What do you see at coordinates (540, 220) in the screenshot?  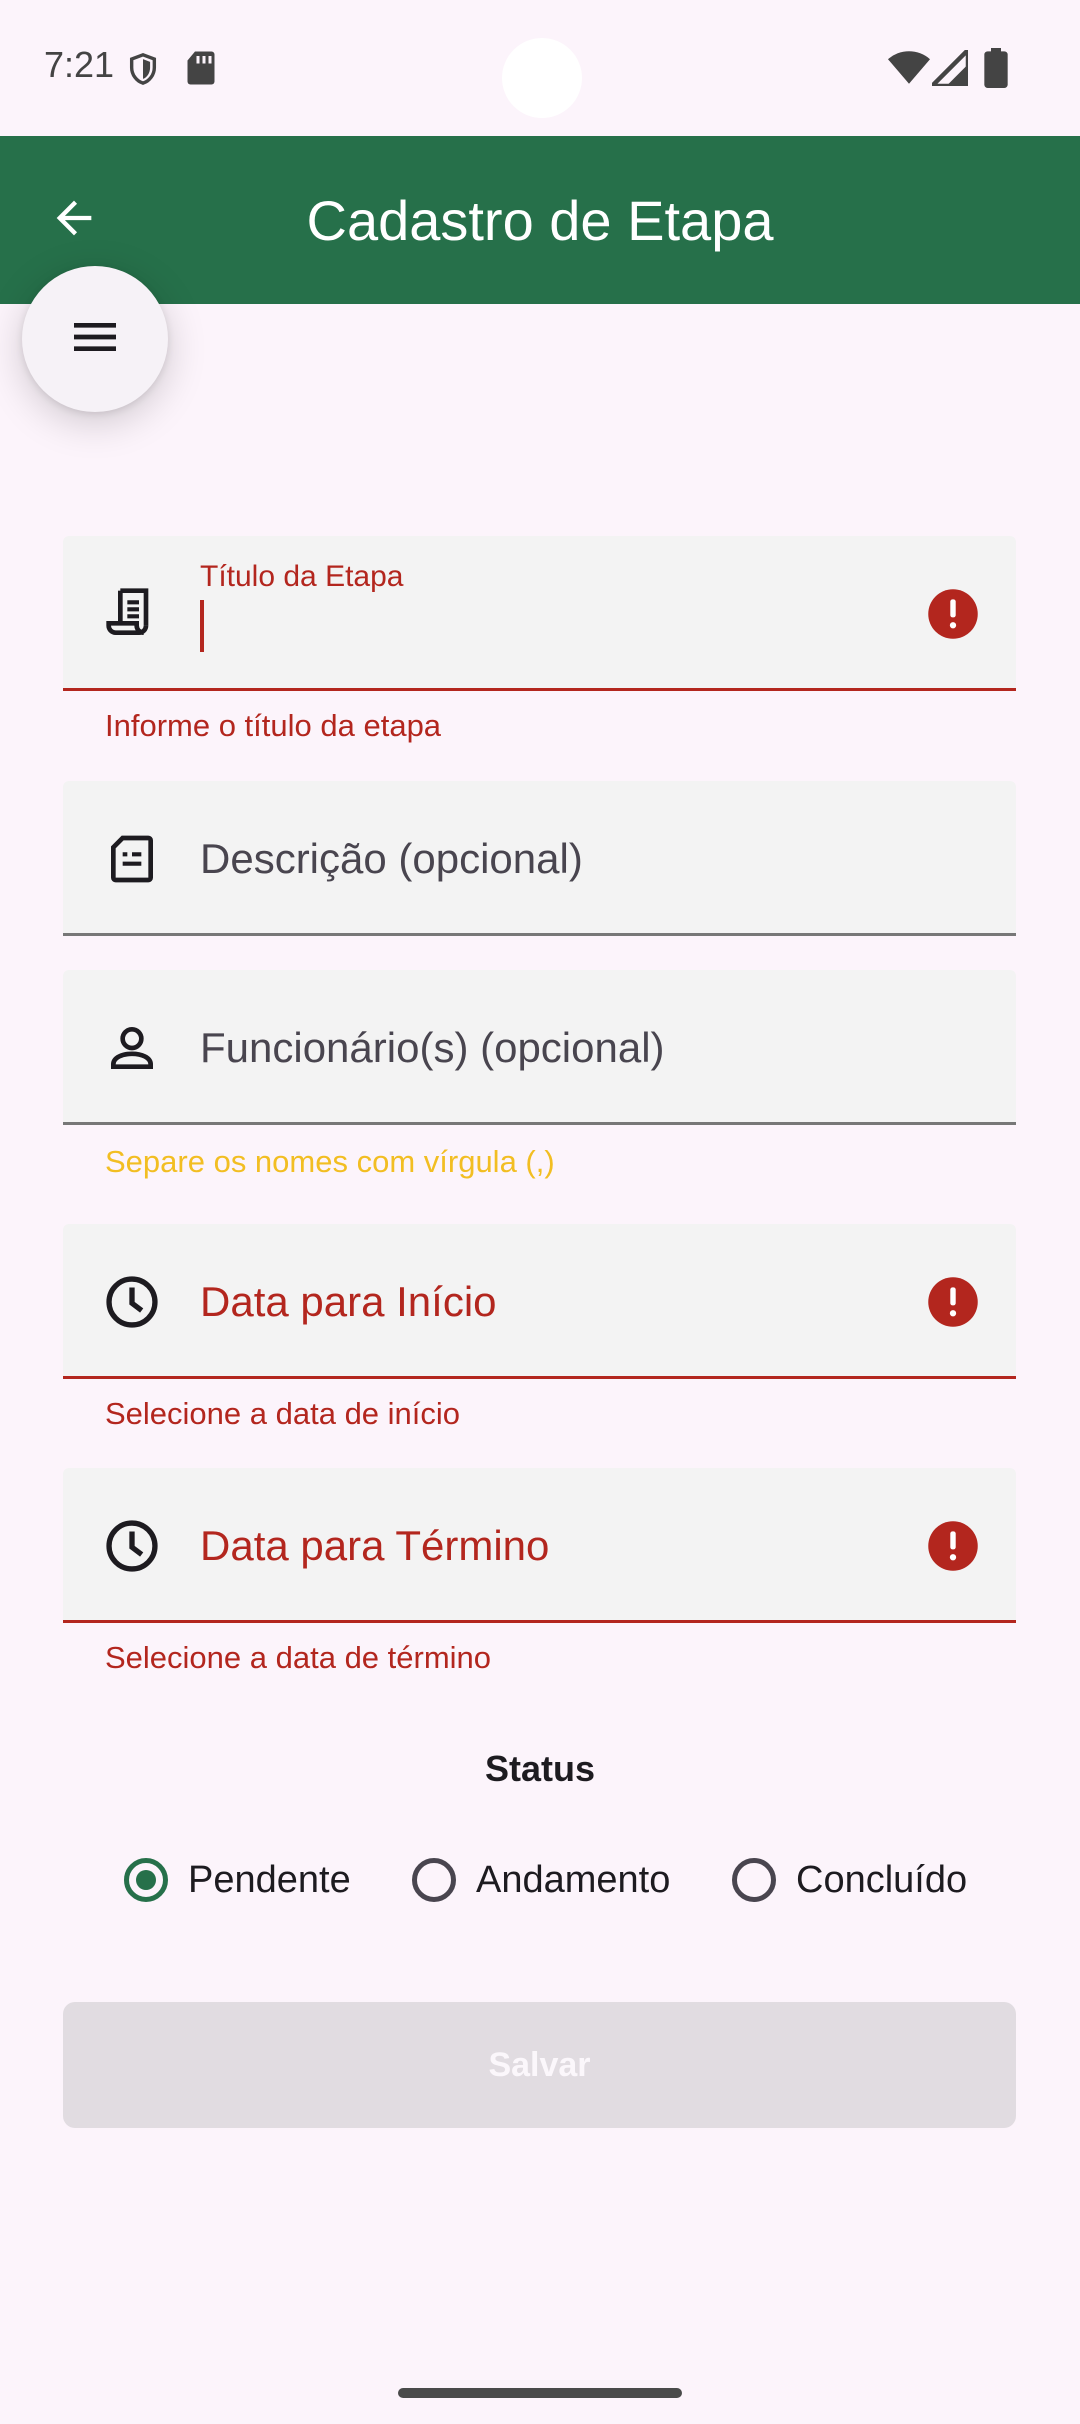 I see `page-title: Cadastro de Etapa` at bounding box center [540, 220].